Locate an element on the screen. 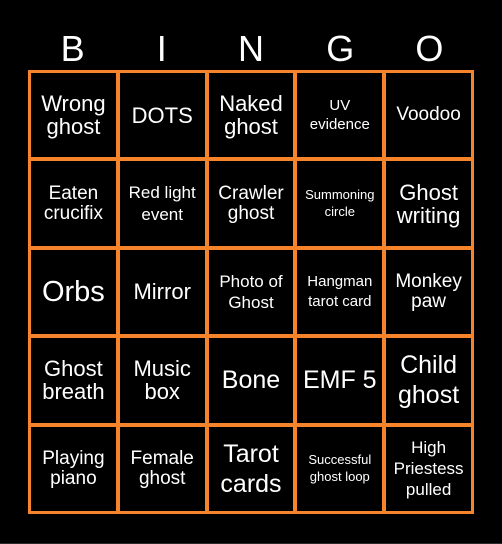 The height and width of the screenshot is (544, 502). header-letter-n: N is located at coordinates (250, 48).